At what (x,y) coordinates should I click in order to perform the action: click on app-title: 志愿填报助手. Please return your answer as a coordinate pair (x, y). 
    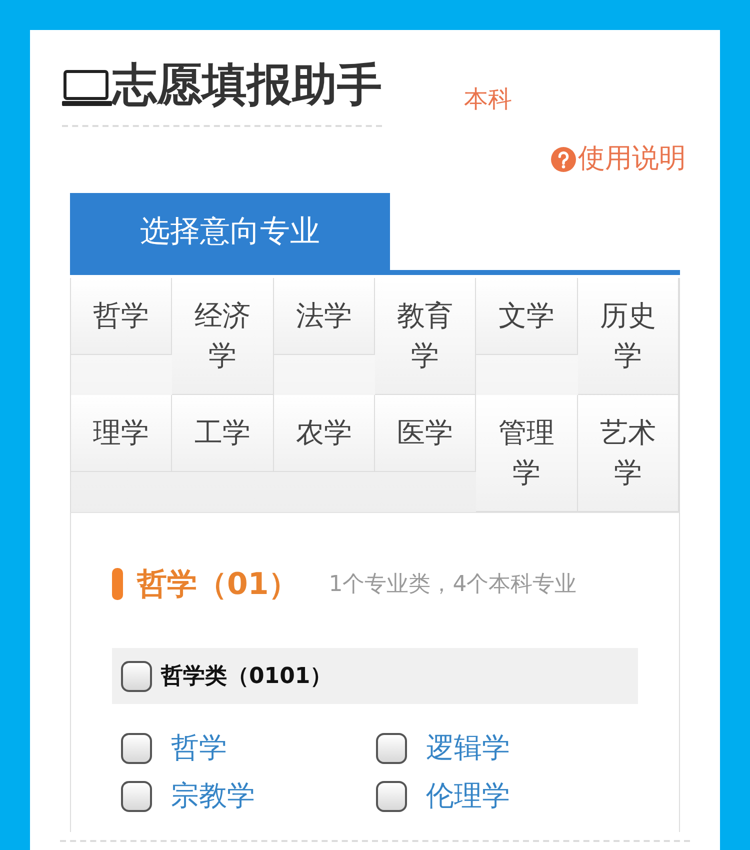
    Looking at the image, I should click on (247, 85).